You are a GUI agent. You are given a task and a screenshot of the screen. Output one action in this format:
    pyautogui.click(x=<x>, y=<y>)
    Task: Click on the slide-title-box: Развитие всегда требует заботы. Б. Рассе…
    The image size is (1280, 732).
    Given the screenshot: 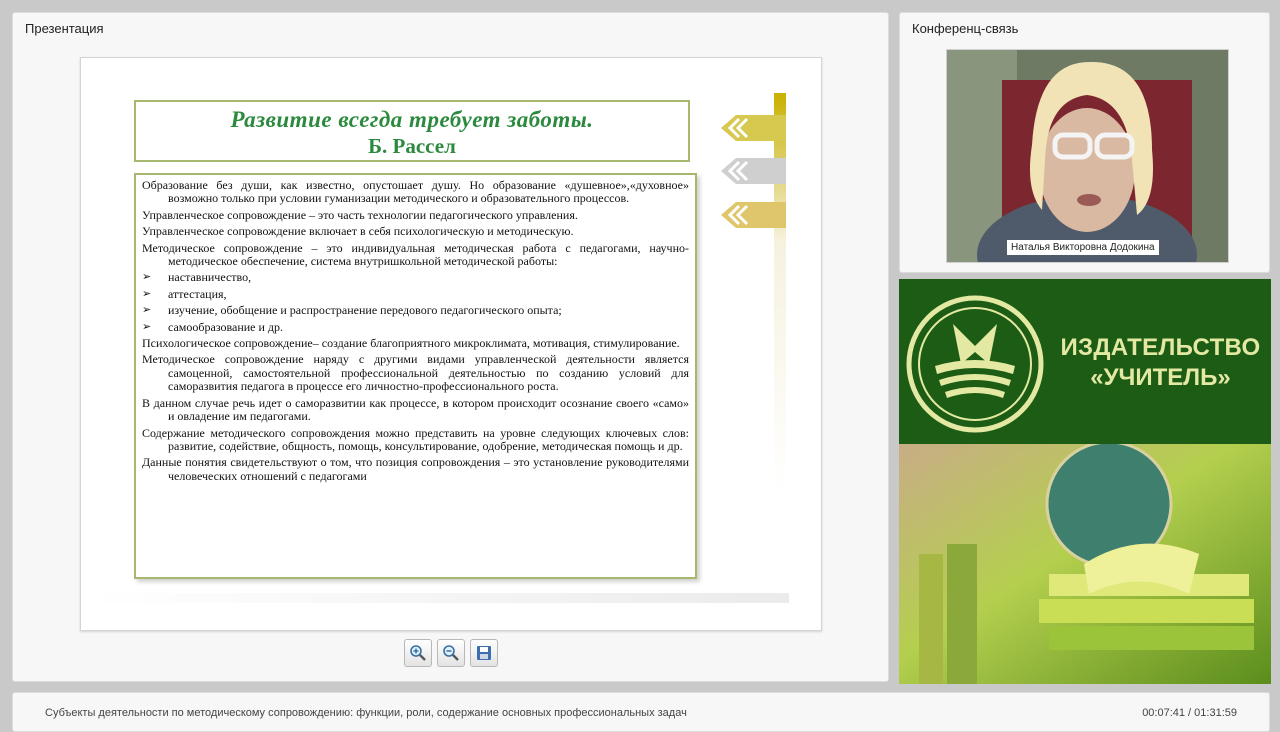 What is the action you would take?
    pyautogui.click(x=412, y=131)
    